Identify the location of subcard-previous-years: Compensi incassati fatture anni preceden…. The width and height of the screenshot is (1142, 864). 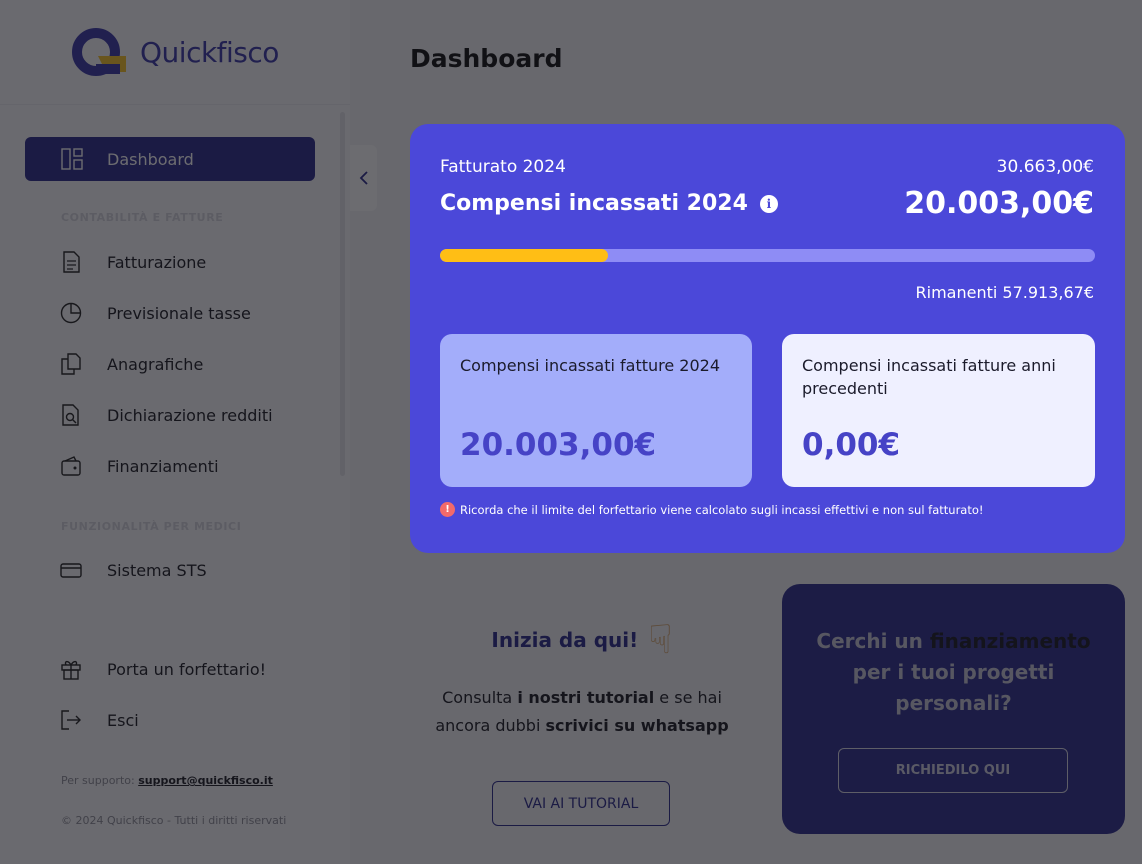
(938, 410).